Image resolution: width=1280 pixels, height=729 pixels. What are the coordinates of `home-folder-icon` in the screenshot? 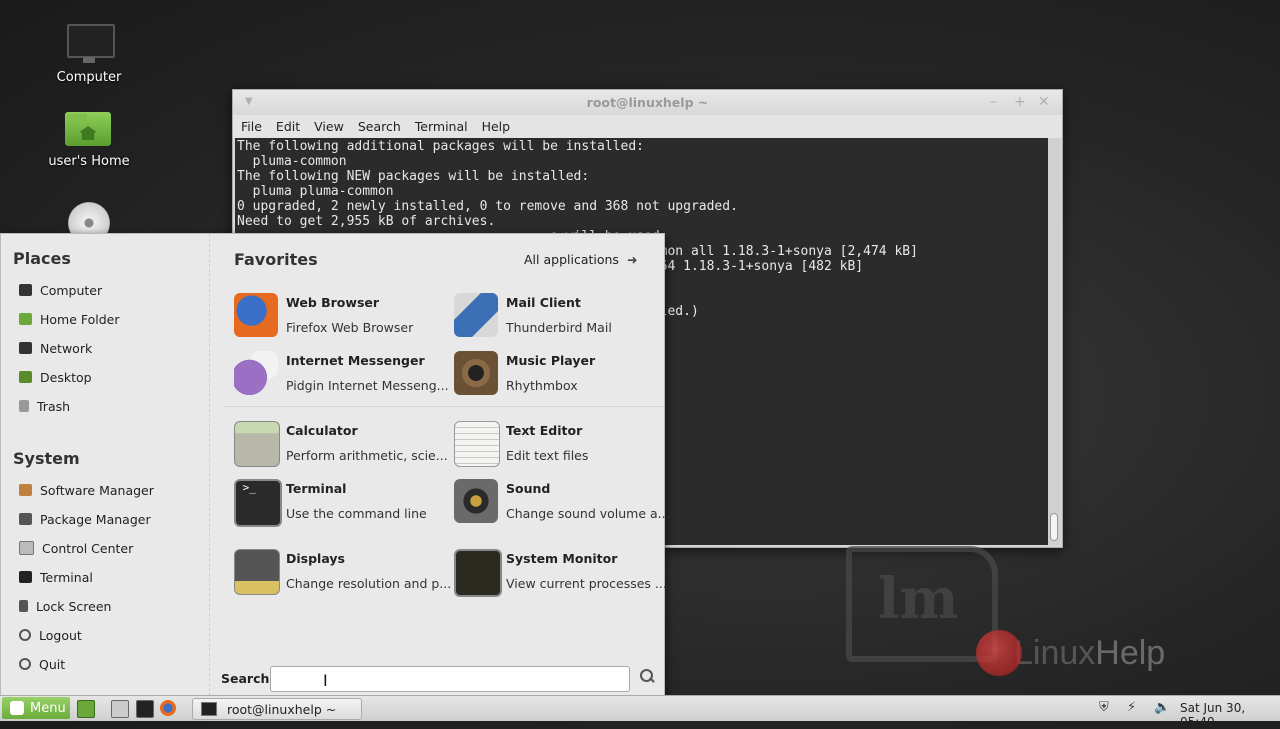 It's located at (89, 128).